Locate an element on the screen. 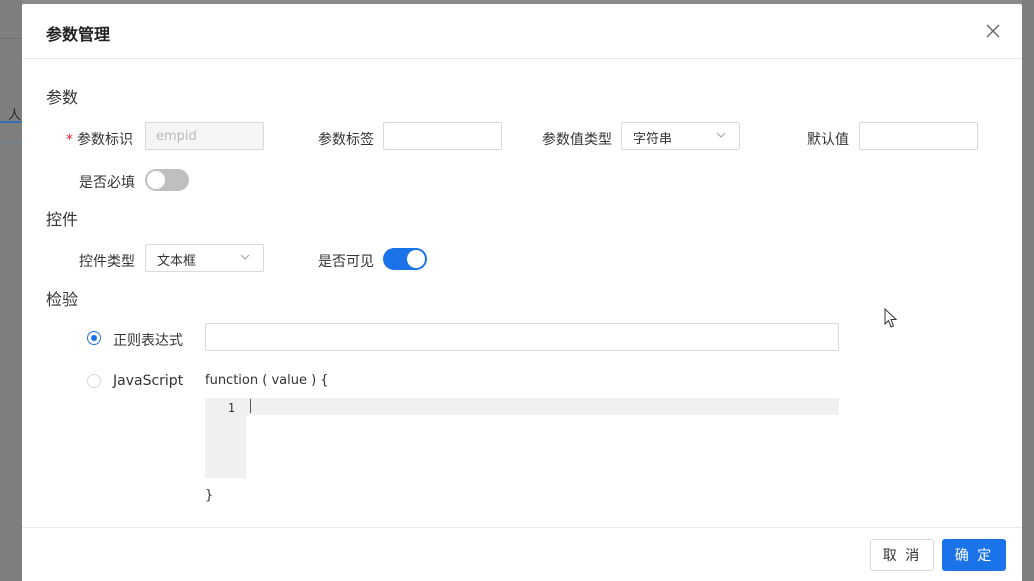  default-value-label: 默认值 is located at coordinates (828, 140).